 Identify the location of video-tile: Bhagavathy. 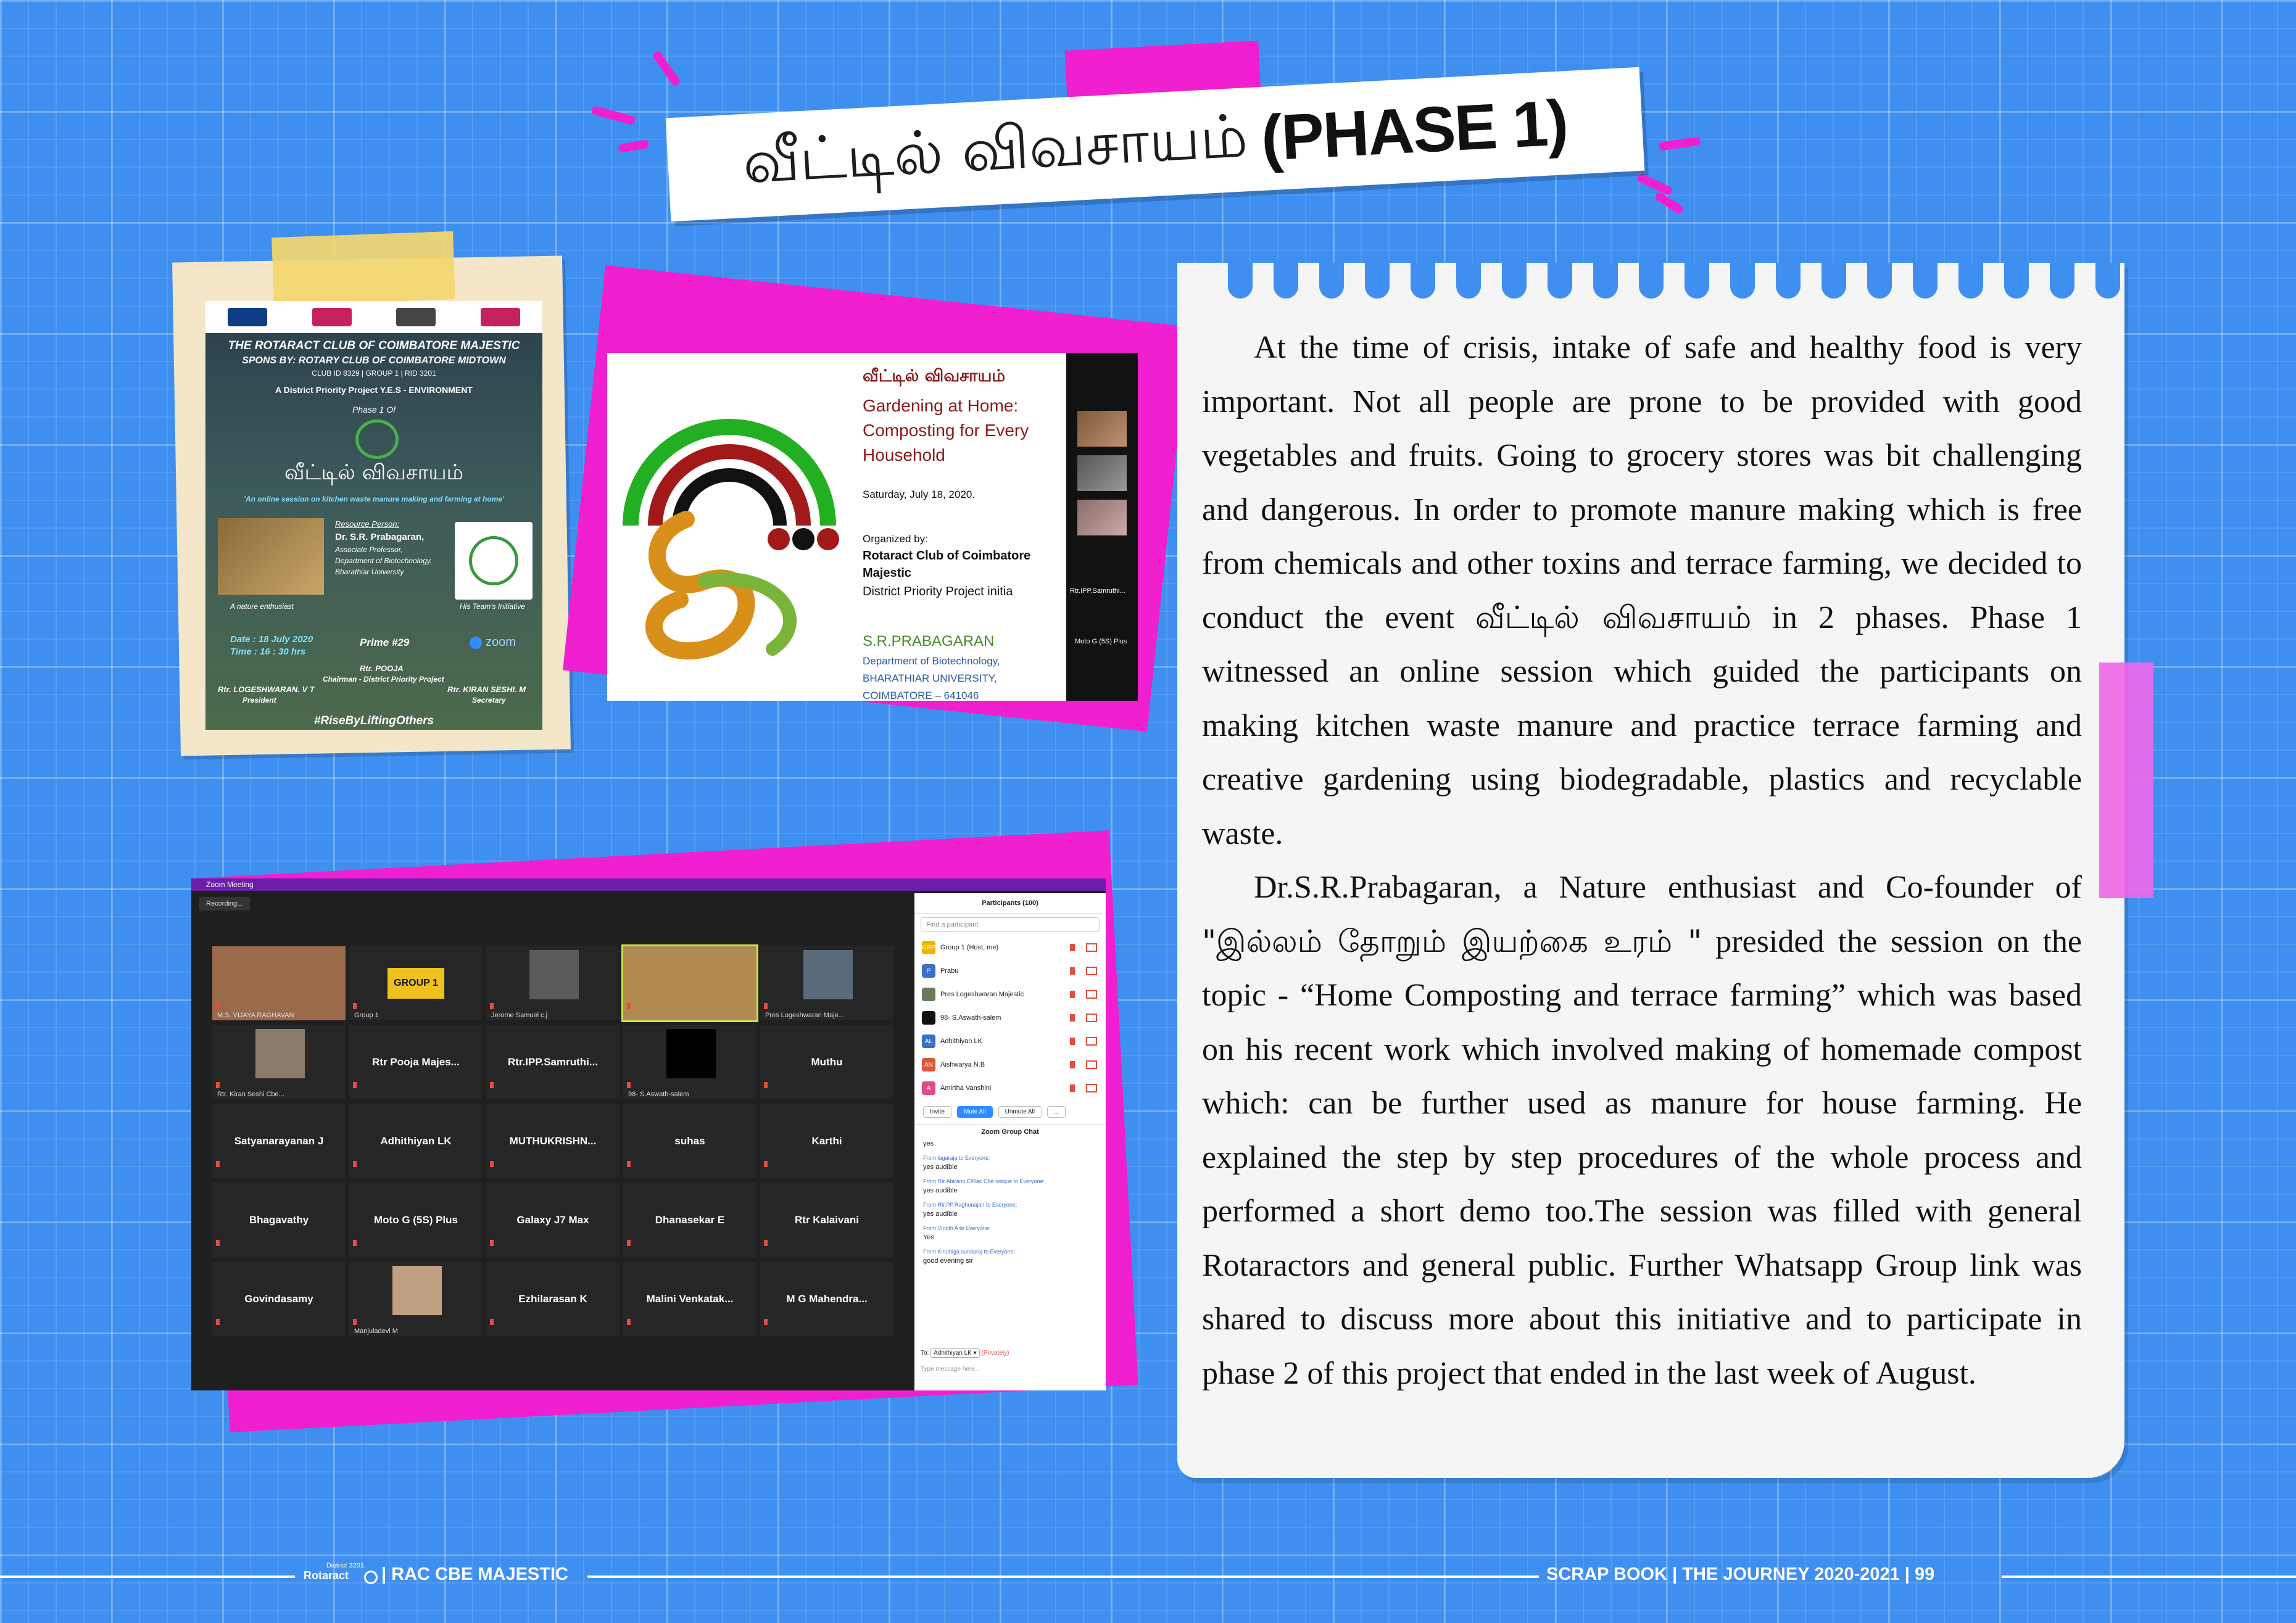
(279, 1220).